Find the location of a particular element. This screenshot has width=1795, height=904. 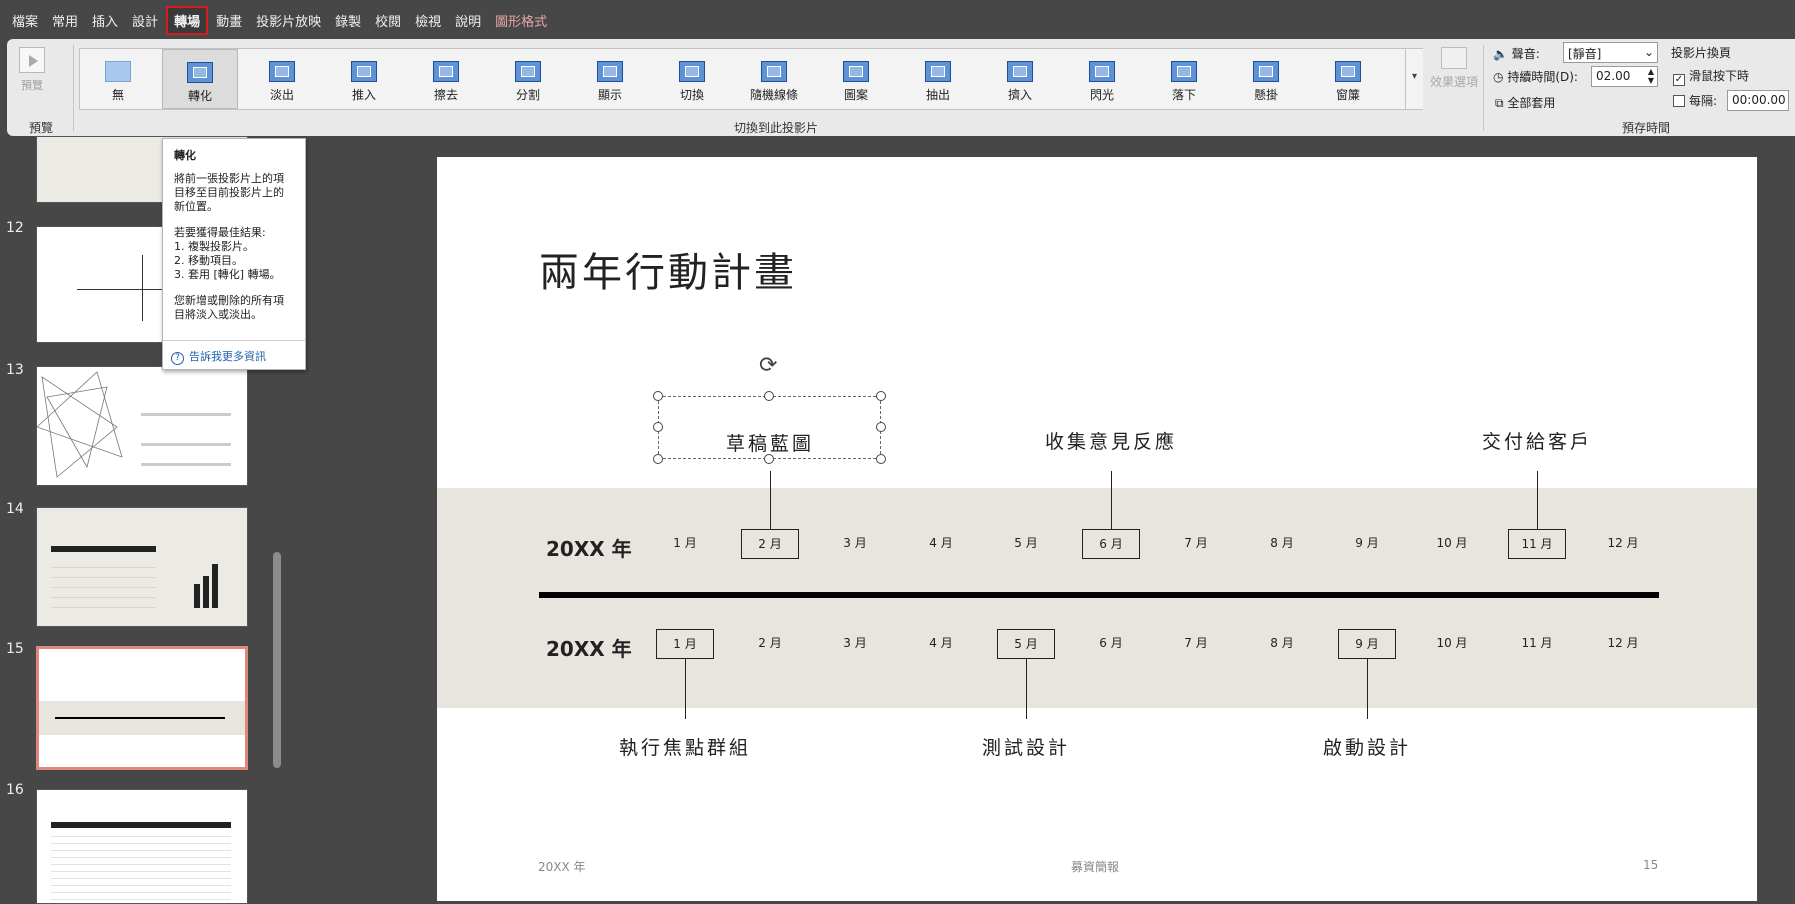

effect-options-button: 效果選項 is located at coordinates (1454, 68).